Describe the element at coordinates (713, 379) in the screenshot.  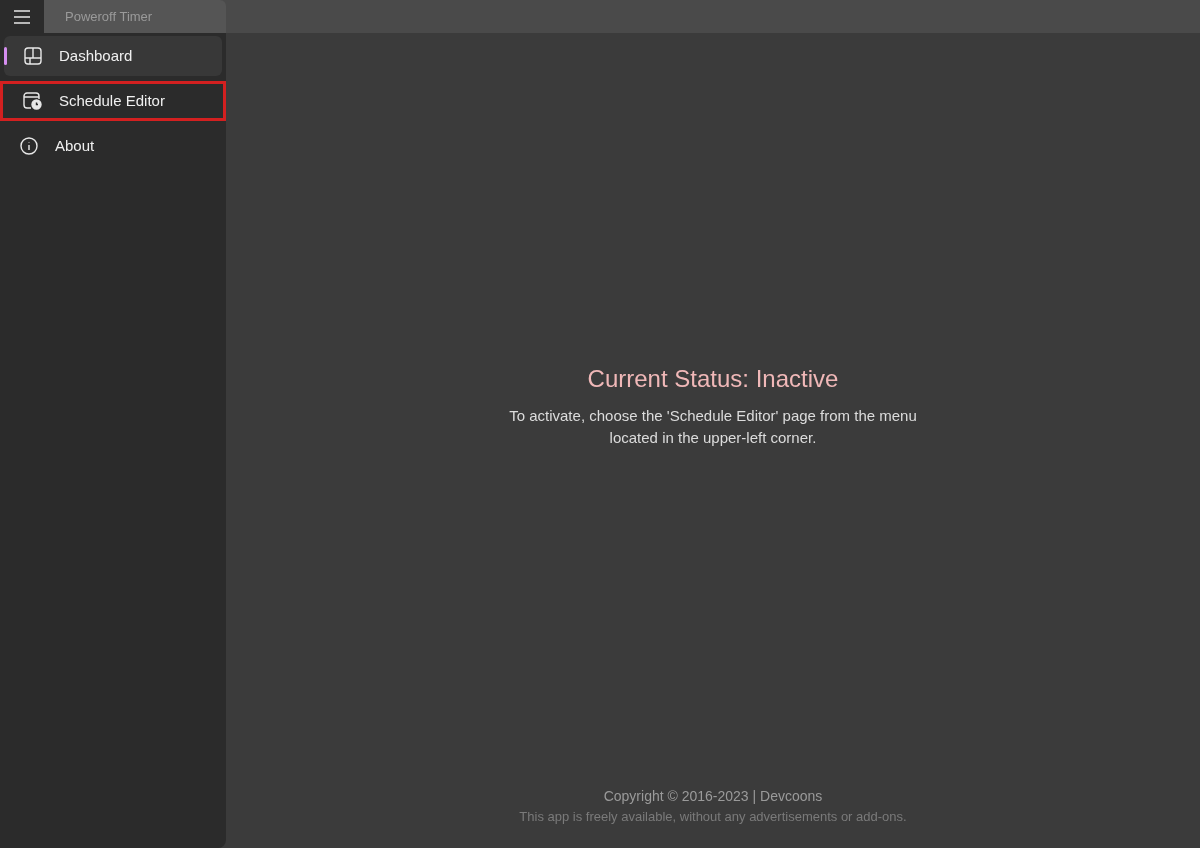
I see `status-title: Current Status: Inactive` at that location.